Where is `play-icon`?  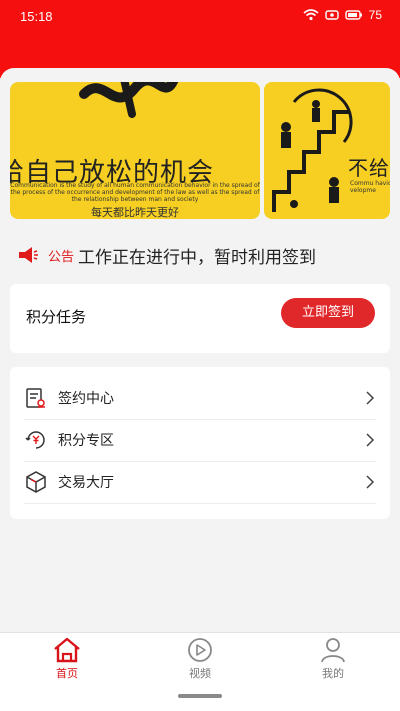
play-icon is located at coordinates (200, 650).